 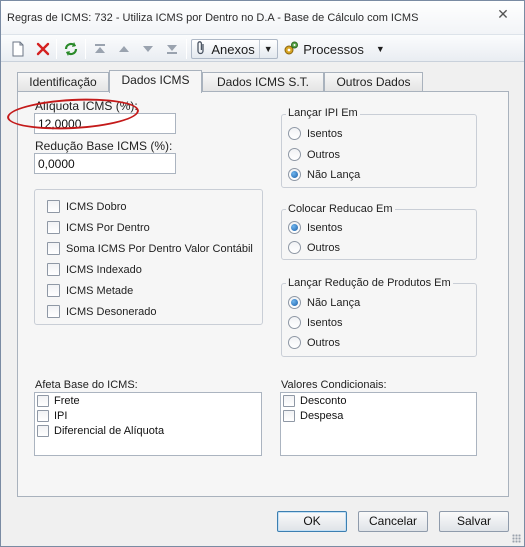 What do you see at coordinates (172, 49) in the screenshot?
I see `move-last-icon` at bounding box center [172, 49].